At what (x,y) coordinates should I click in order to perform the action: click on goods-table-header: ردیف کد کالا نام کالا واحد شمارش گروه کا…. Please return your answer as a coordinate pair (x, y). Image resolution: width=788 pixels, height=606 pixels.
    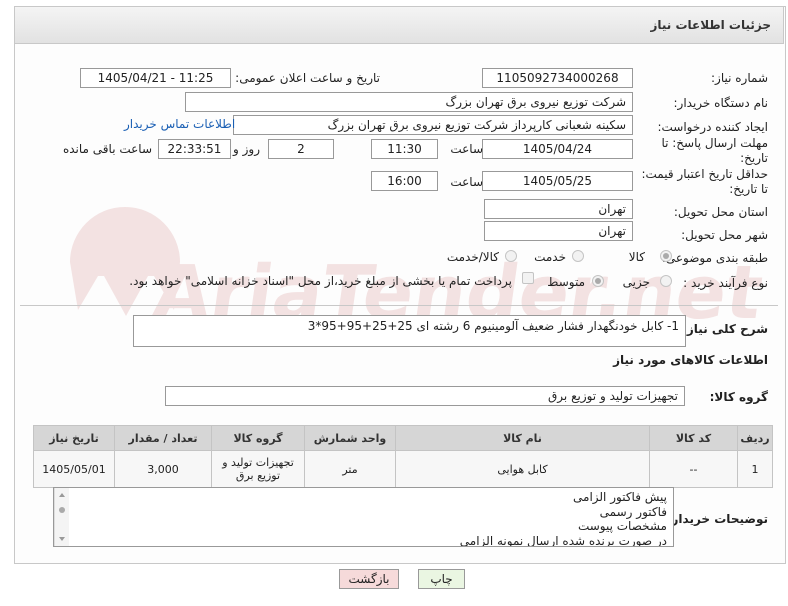
    Looking at the image, I should click on (403, 438).